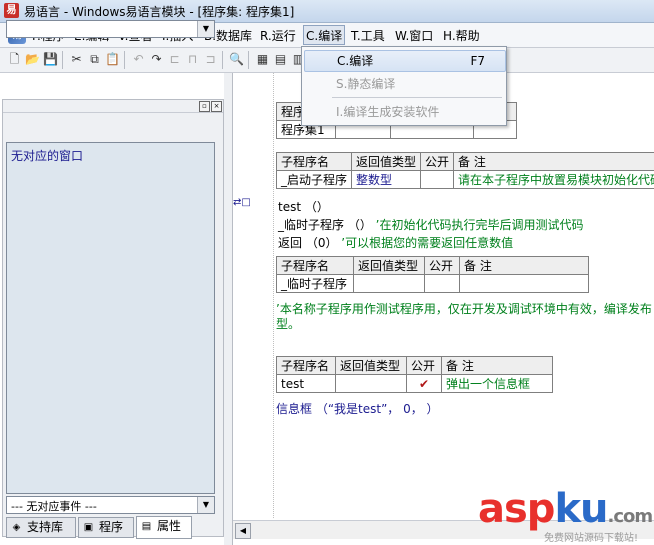 This screenshot has width=654, height=545. Describe the element at coordinates (591, 538) in the screenshot. I see `watermark-subtitle: 免费网站源码下载站!` at that location.